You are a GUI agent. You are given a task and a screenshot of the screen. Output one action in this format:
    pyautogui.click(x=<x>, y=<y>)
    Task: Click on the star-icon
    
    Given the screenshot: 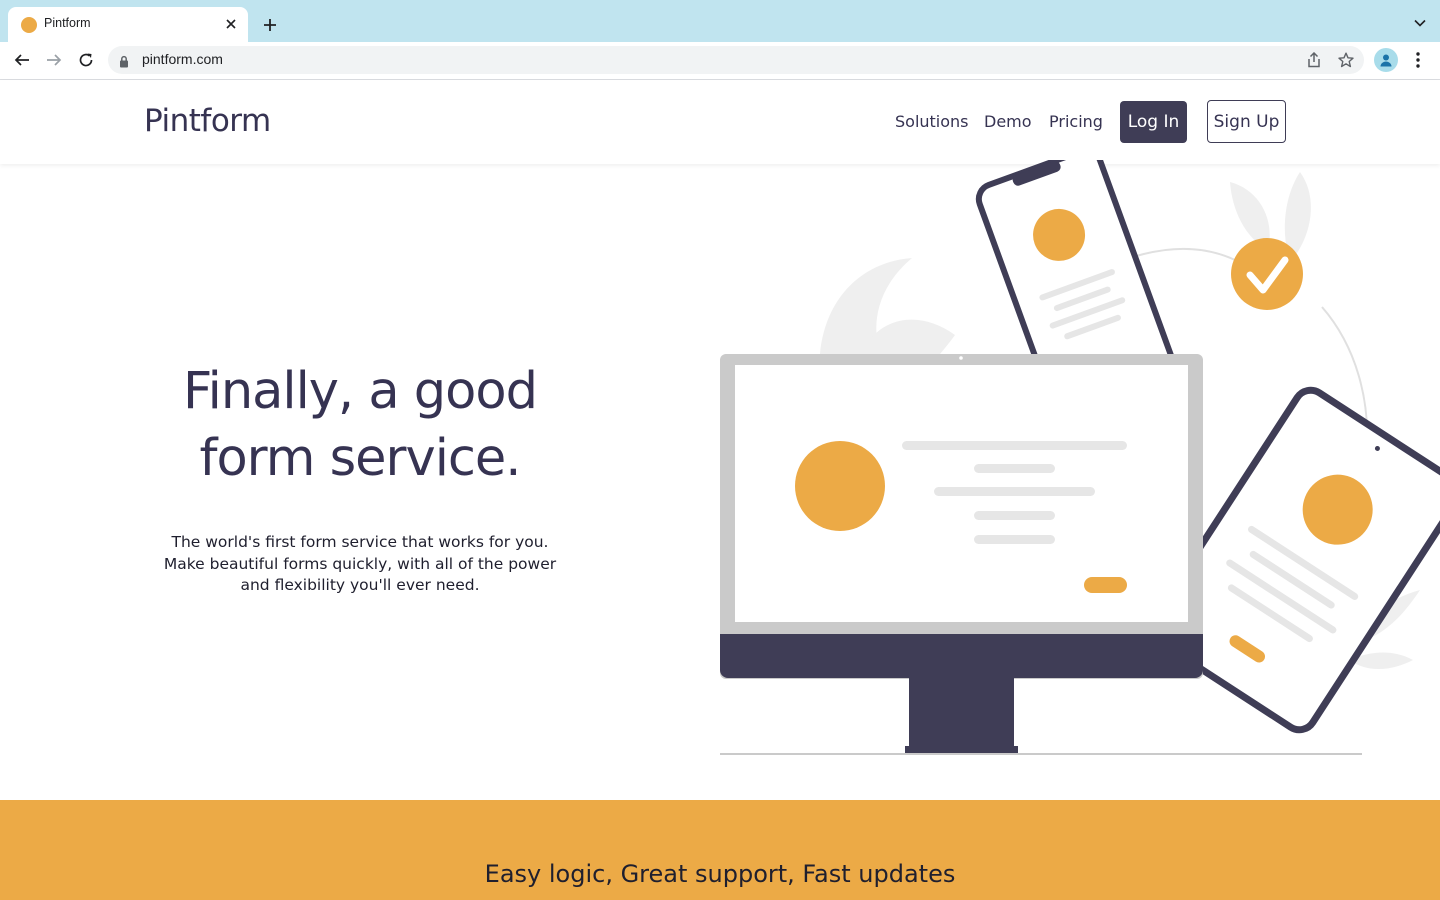 What is the action you would take?
    pyautogui.click(x=1346, y=60)
    